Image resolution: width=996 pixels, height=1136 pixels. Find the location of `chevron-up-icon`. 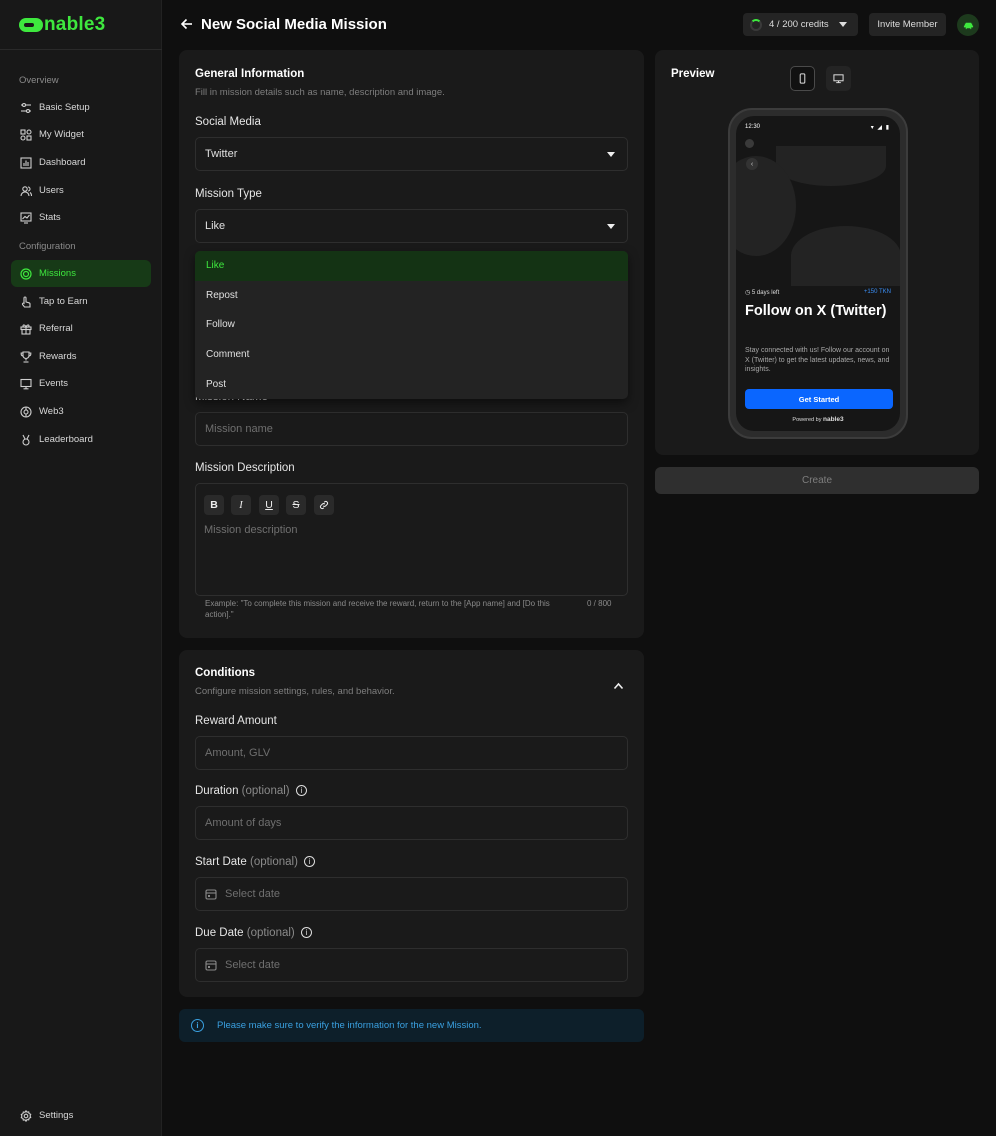

chevron-up-icon is located at coordinates (618, 683).